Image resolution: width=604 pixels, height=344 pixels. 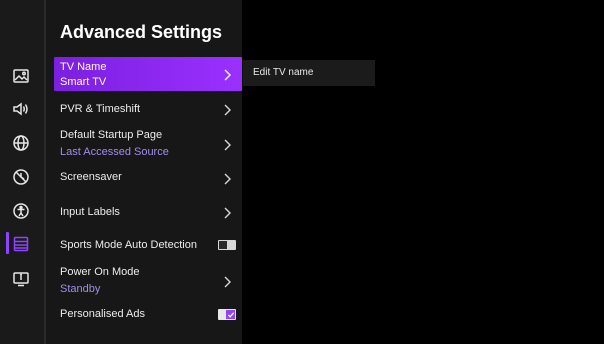 I want to click on menu-item-value: Smart TV, so click(x=83, y=82).